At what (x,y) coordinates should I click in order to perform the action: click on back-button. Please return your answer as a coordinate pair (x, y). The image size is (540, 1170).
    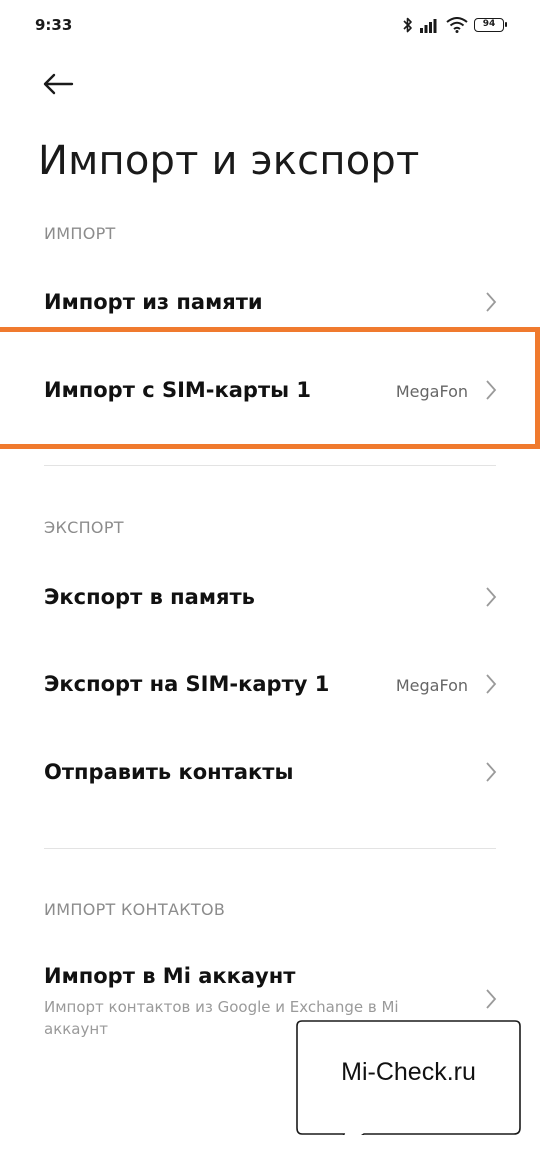
    Looking at the image, I should click on (58, 84).